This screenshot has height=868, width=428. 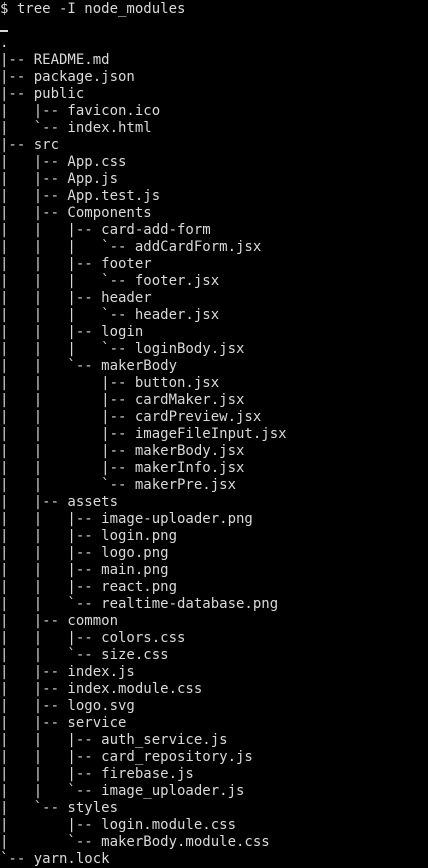 I want to click on tree-line: | `-- styles, so click(x=59, y=808).